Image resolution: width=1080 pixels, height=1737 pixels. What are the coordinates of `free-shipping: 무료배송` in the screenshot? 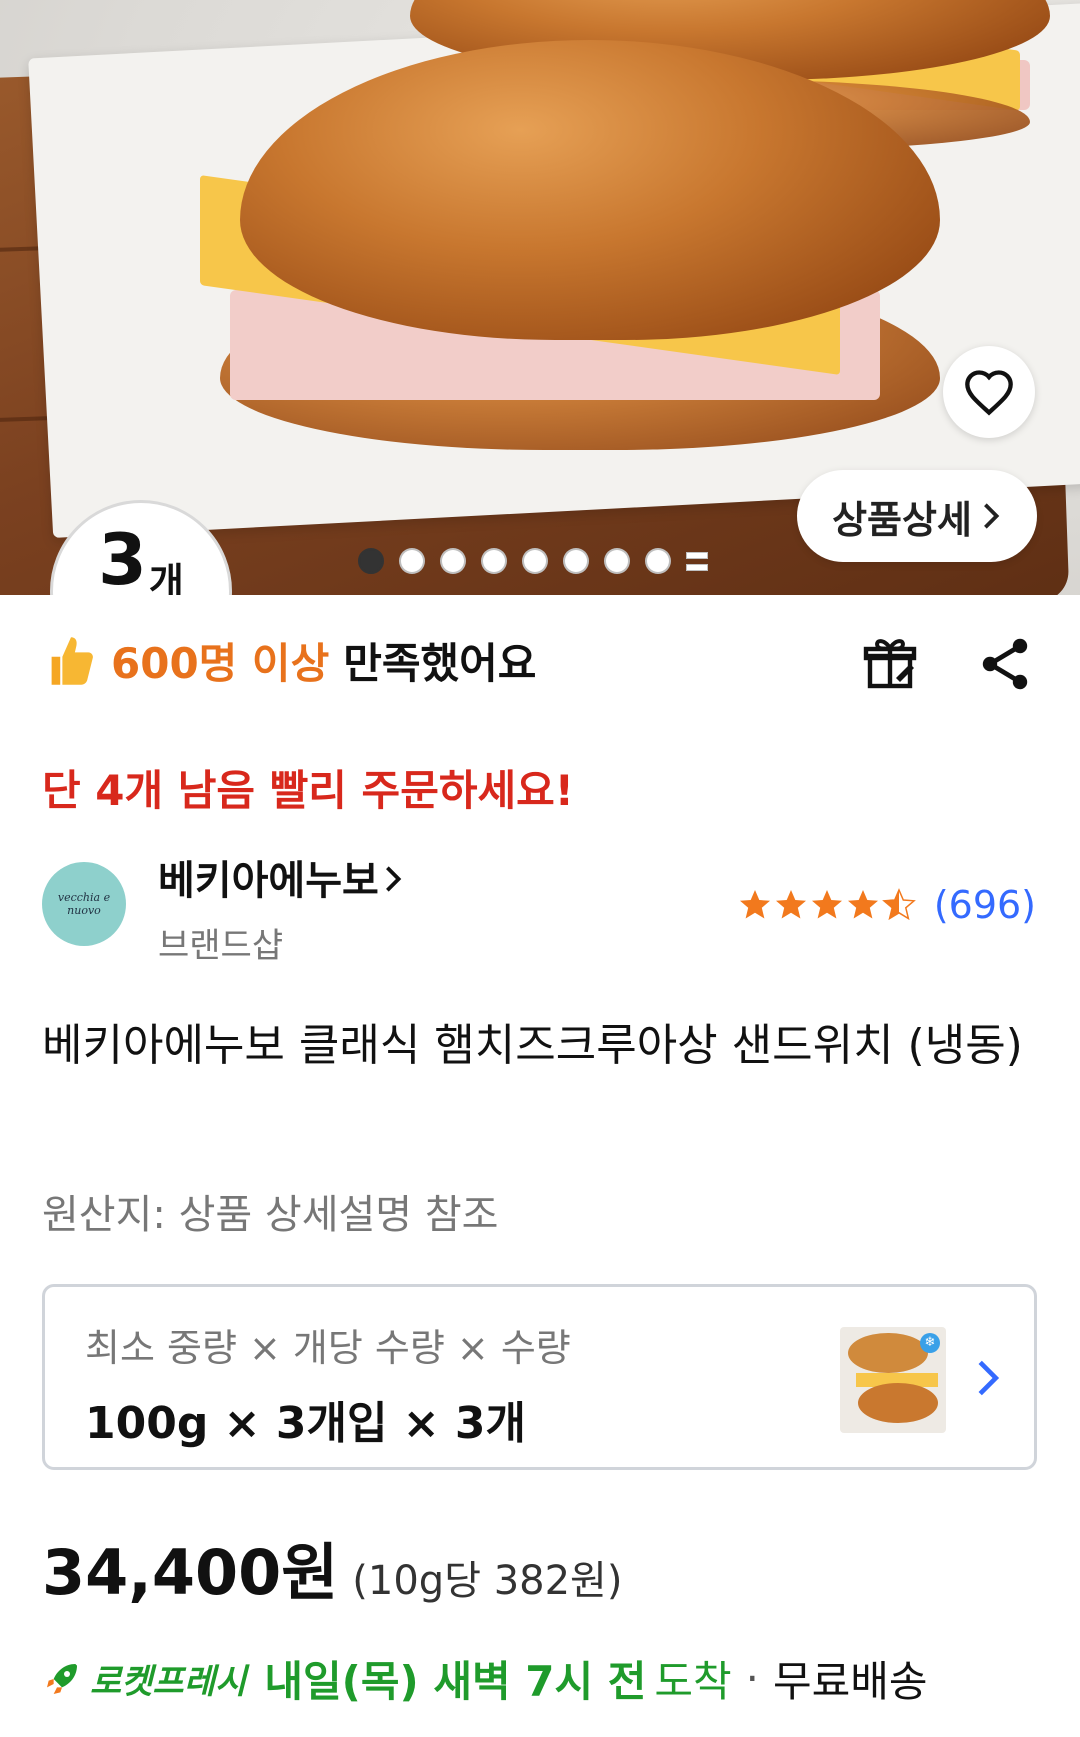 It's located at (850, 1681).